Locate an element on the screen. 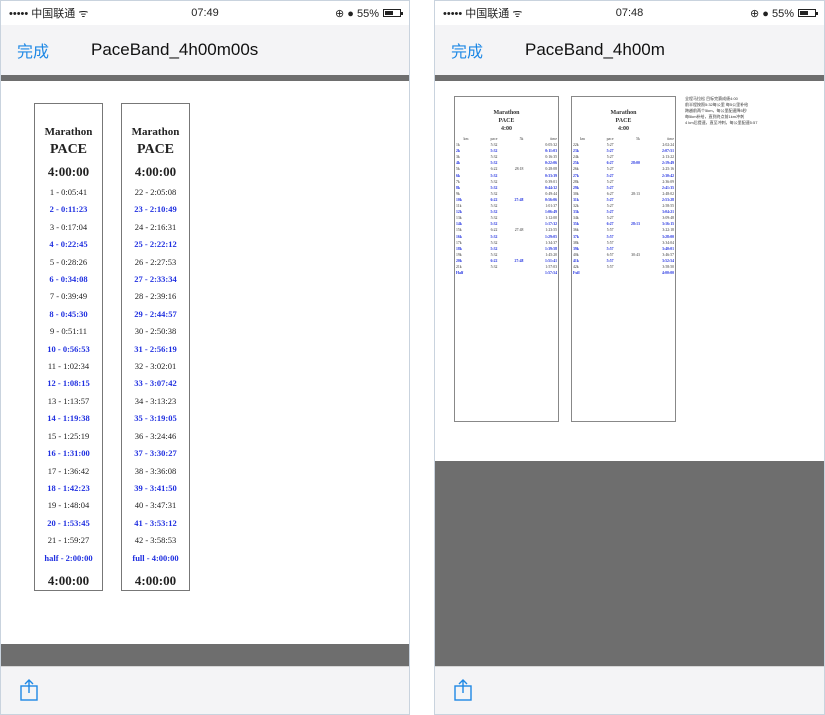  navigation-bar: 完成 PaceBand_4h00m is located at coordinates (629, 50).